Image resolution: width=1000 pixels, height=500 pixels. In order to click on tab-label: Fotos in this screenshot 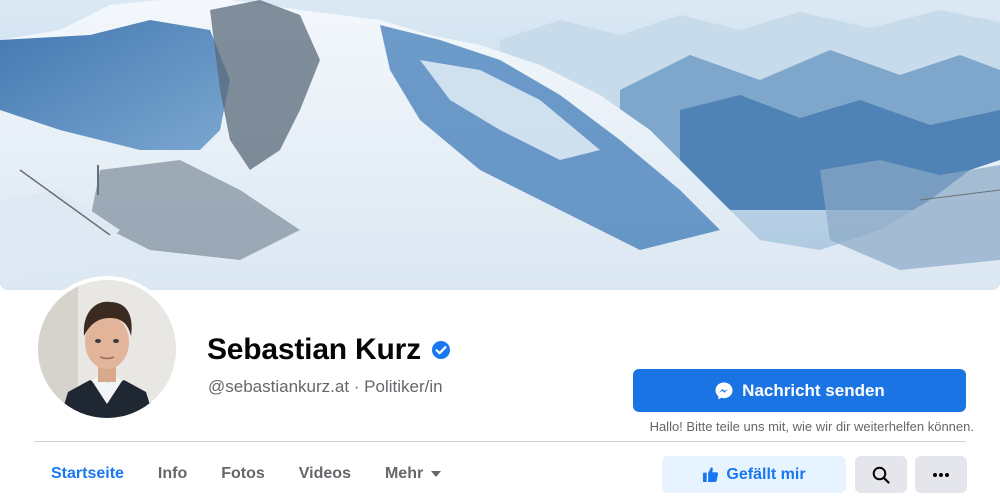, I will do `click(243, 473)`.